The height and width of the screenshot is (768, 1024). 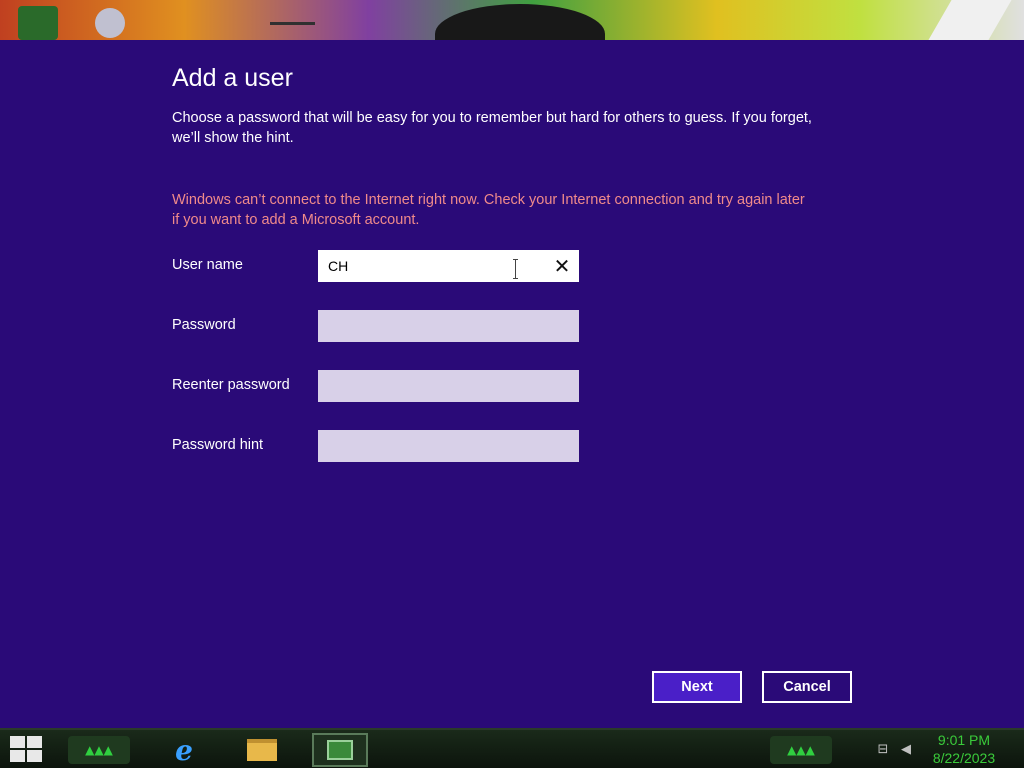 I want to click on start-button, so click(x=27, y=750).